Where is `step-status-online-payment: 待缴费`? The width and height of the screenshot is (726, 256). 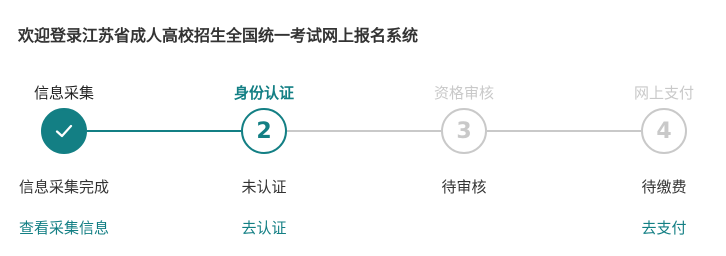
step-status-online-payment: 待缴费 is located at coordinates (664, 187).